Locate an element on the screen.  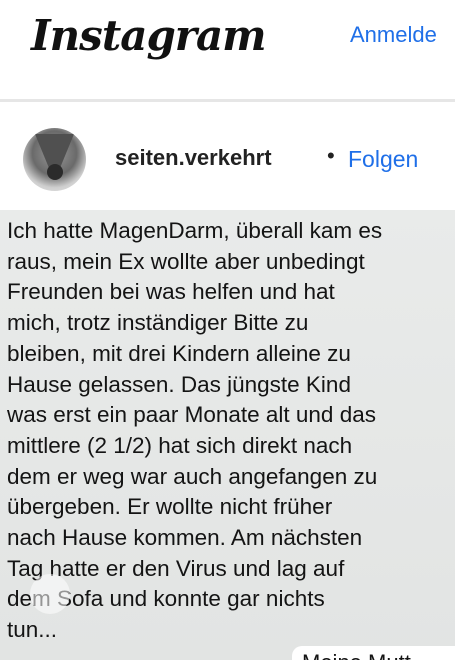
login-link: Anmelde is located at coordinates (393, 35).